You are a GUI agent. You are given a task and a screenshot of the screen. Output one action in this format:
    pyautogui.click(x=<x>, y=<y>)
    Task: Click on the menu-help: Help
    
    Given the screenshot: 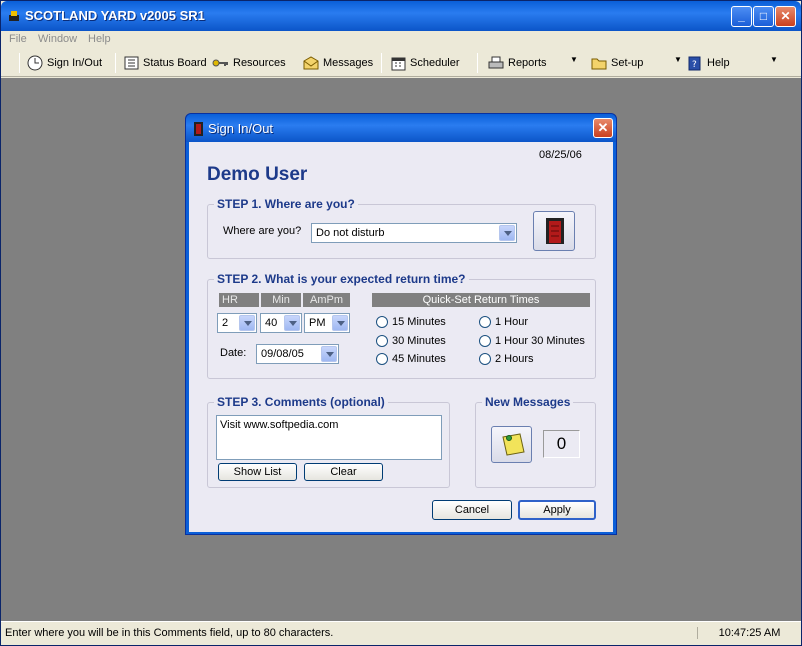 What is the action you would take?
    pyautogui.click(x=99, y=39)
    